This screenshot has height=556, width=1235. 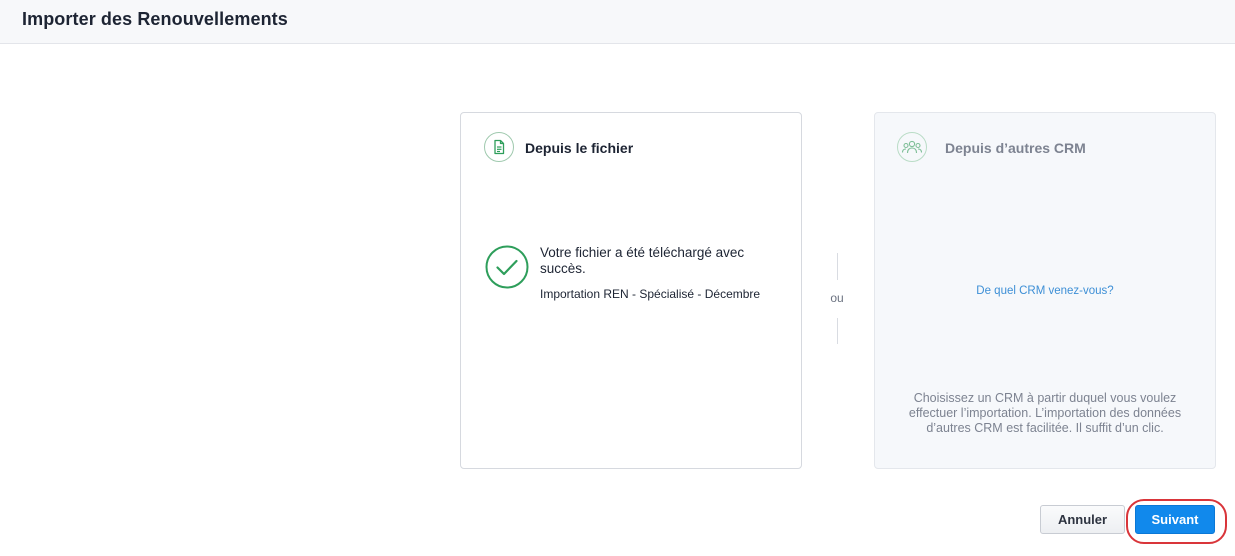 I want to click on check-circle-icon, so click(x=507, y=267).